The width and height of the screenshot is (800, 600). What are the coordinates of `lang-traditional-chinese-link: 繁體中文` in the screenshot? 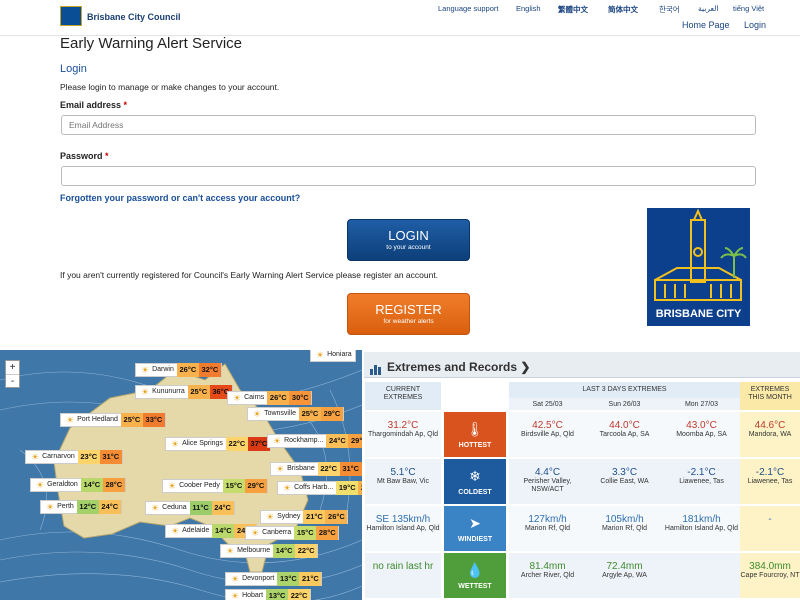 It's located at (573, 9).